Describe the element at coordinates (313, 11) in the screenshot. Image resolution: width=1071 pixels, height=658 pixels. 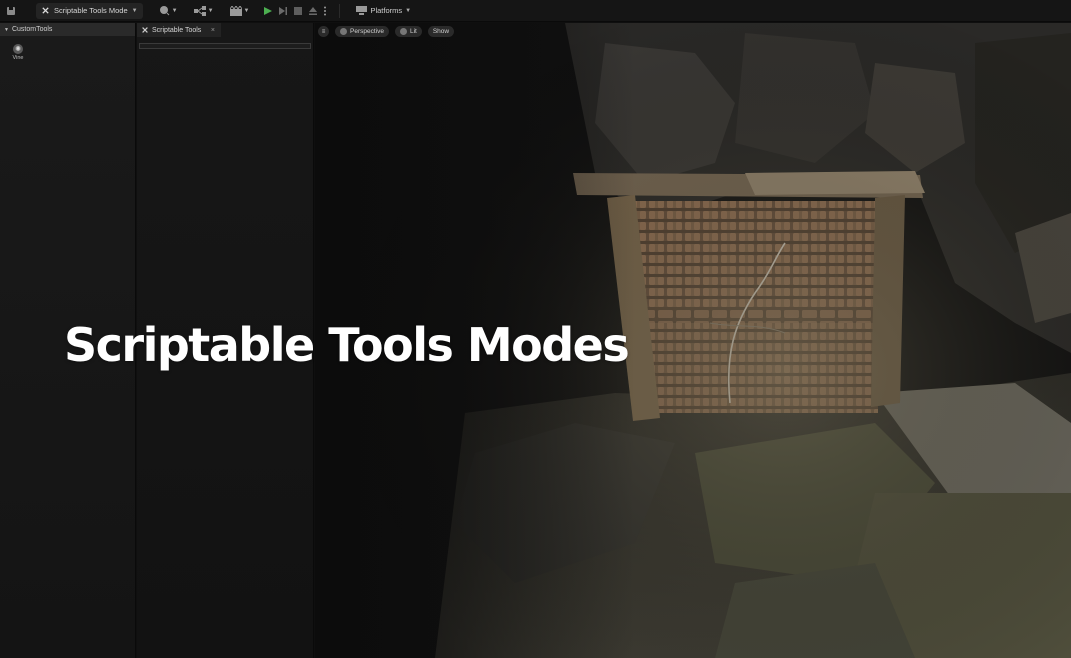
I see `eject-icon` at that location.